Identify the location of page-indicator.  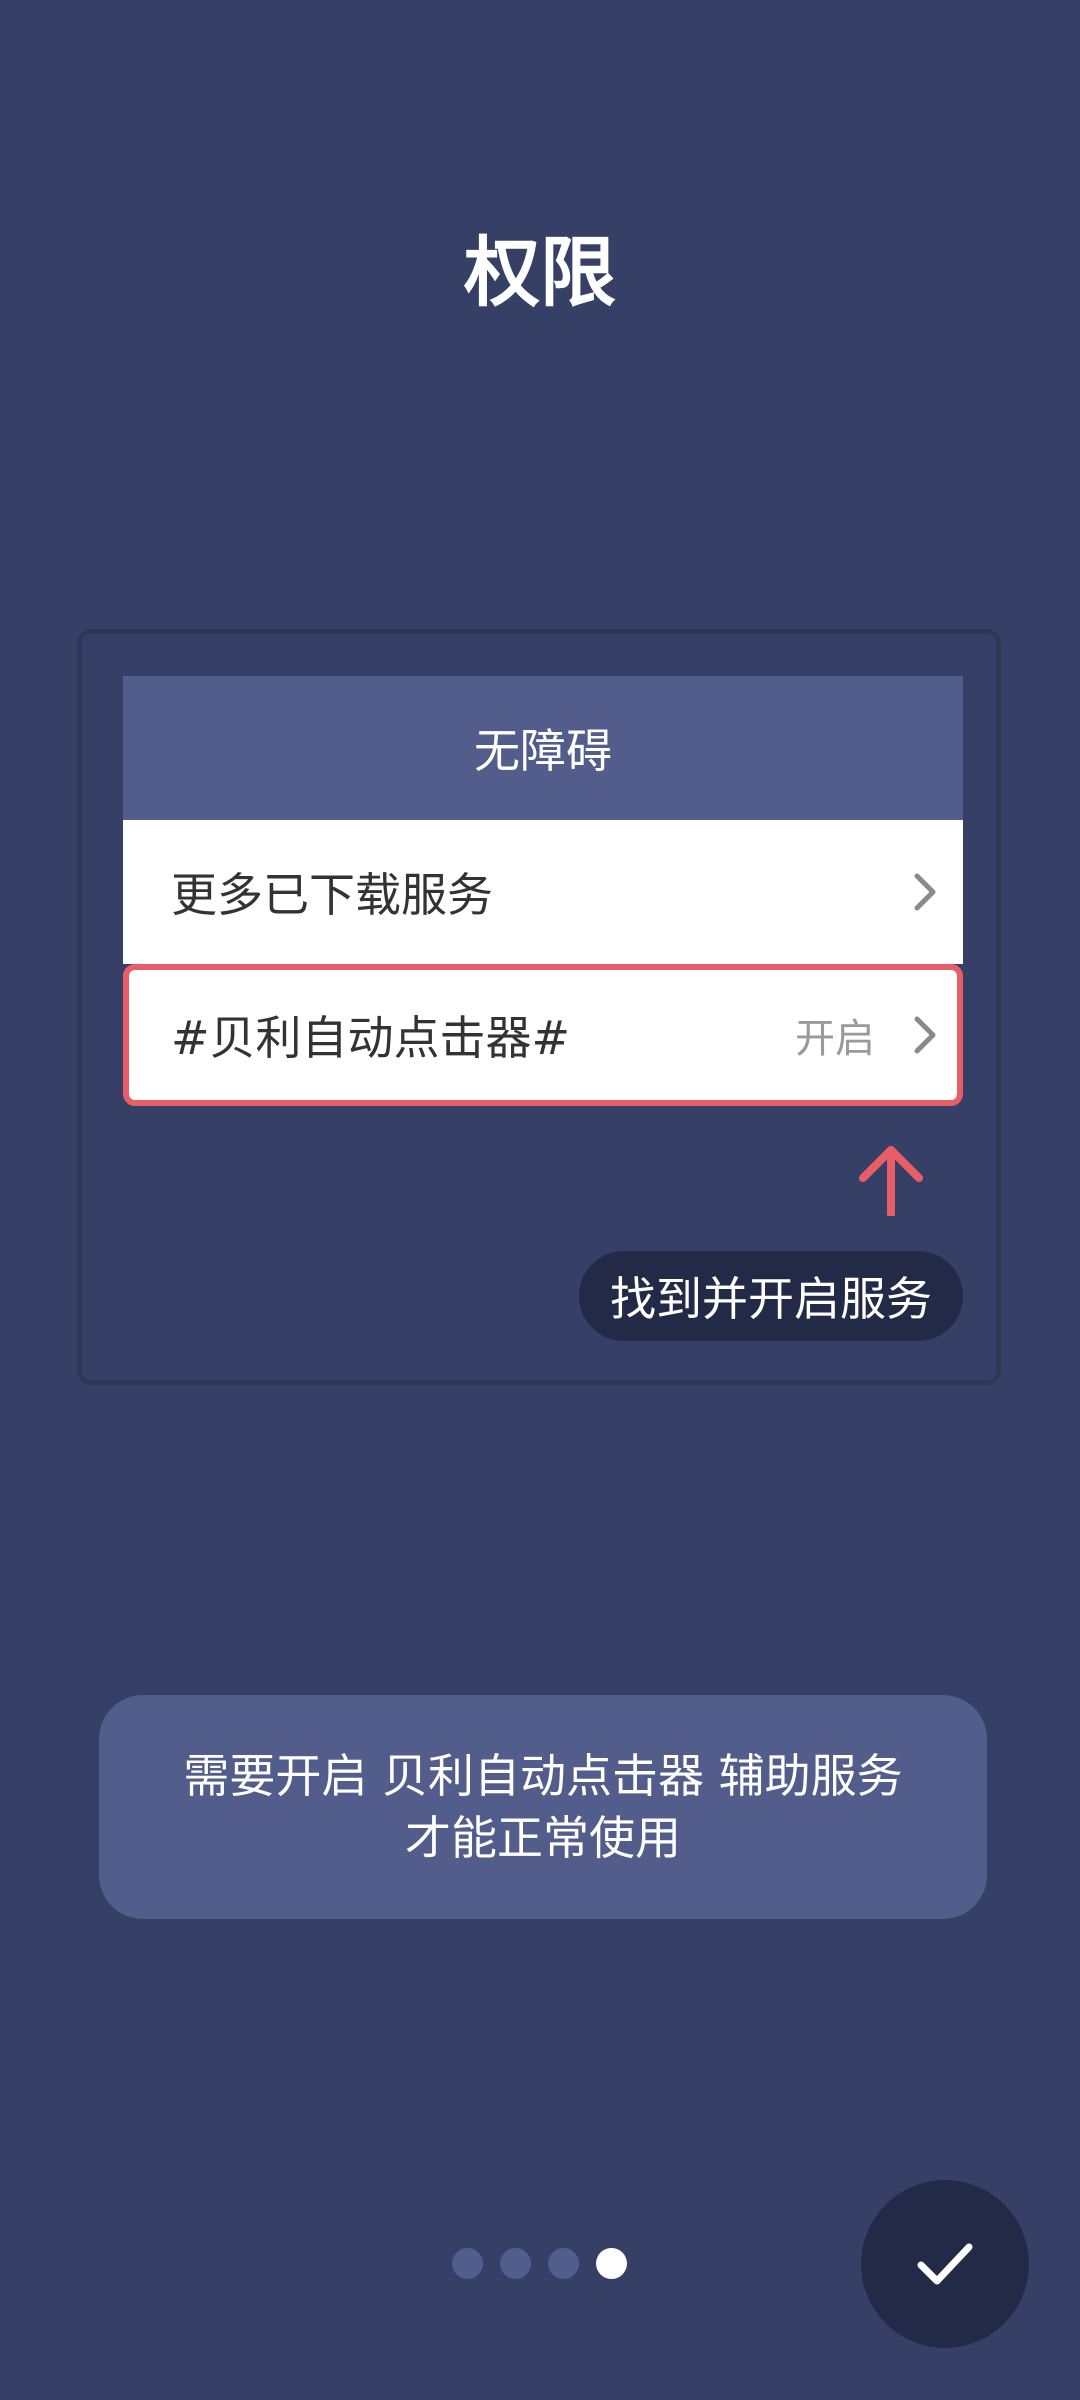
(539, 2263).